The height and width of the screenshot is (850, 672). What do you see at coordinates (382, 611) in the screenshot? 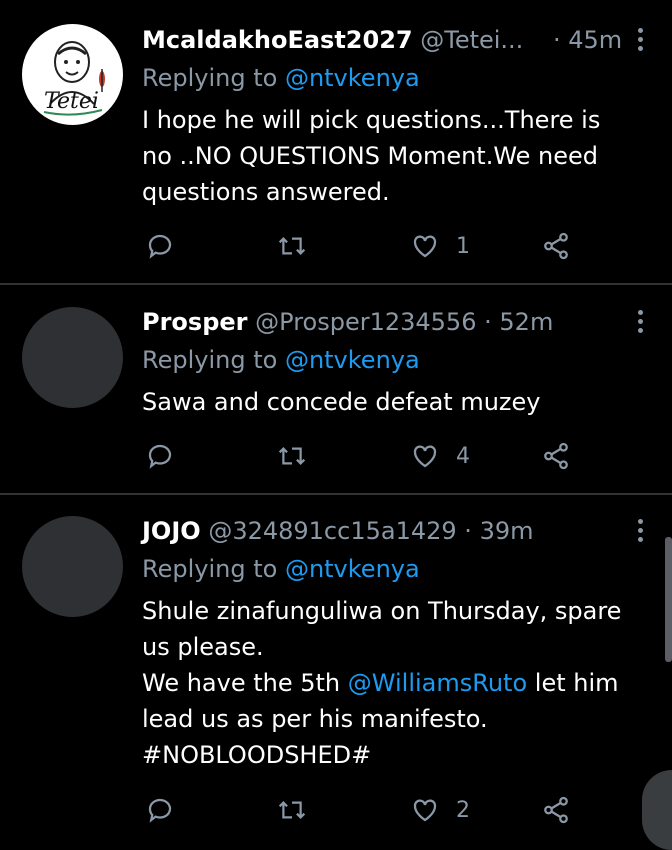
I see `text-line: Shule zinafunguliwa on Thursday, spare` at bounding box center [382, 611].